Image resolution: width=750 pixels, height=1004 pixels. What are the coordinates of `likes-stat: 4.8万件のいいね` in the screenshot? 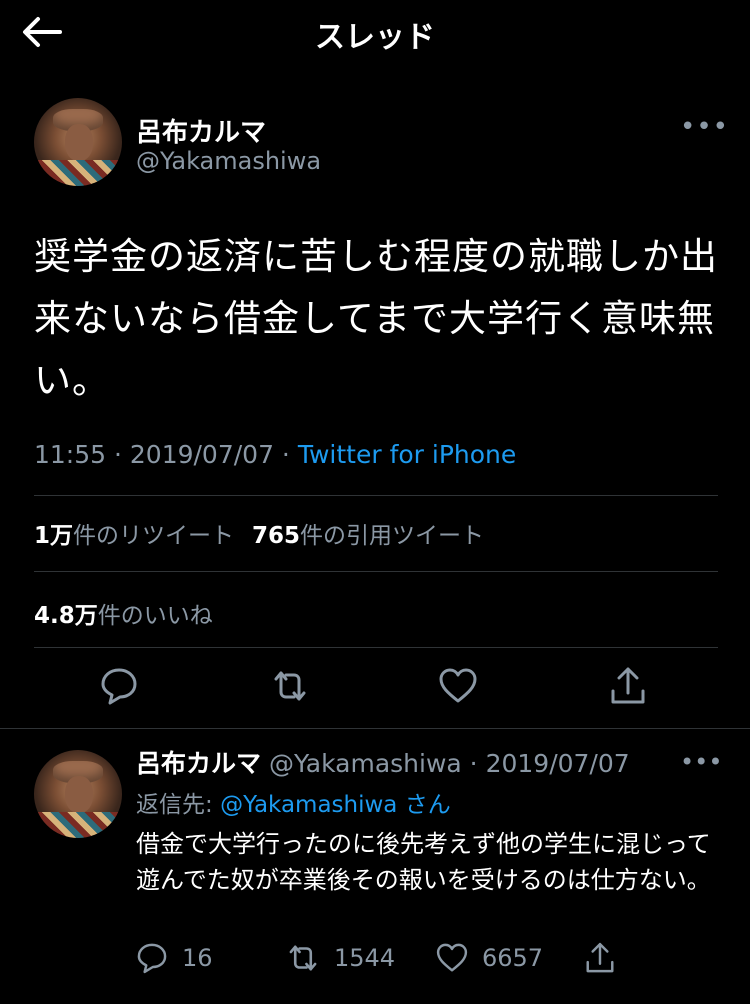 It's located at (123, 613).